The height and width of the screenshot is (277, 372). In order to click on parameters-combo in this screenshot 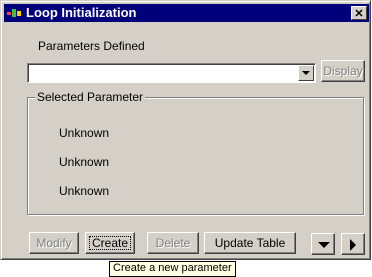, I will do `click(171, 73)`.